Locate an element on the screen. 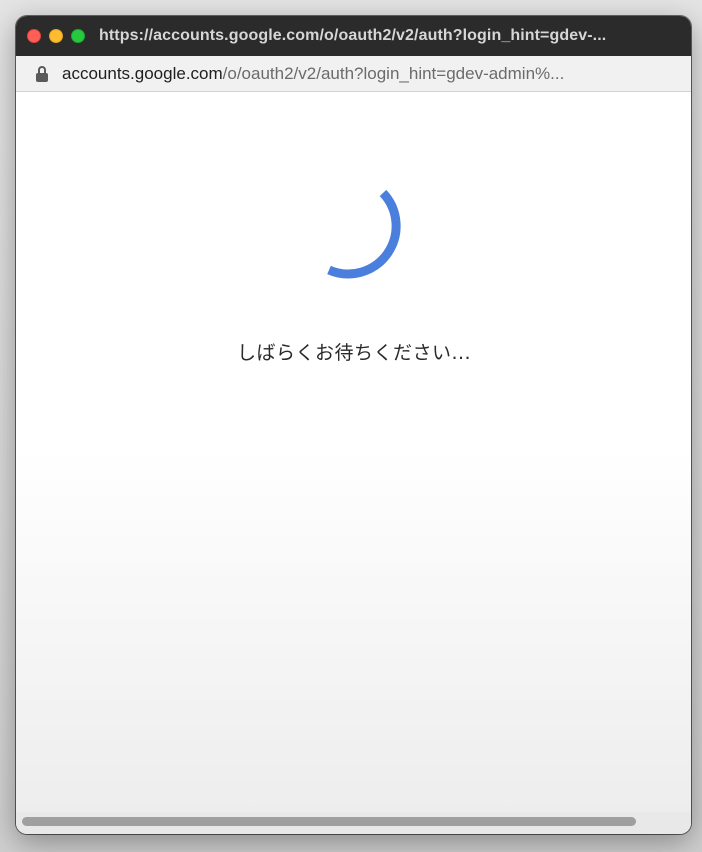 The width and height of the screenshot is (702, 852). loading-spinner-icon is located at coordinates (364, 234).